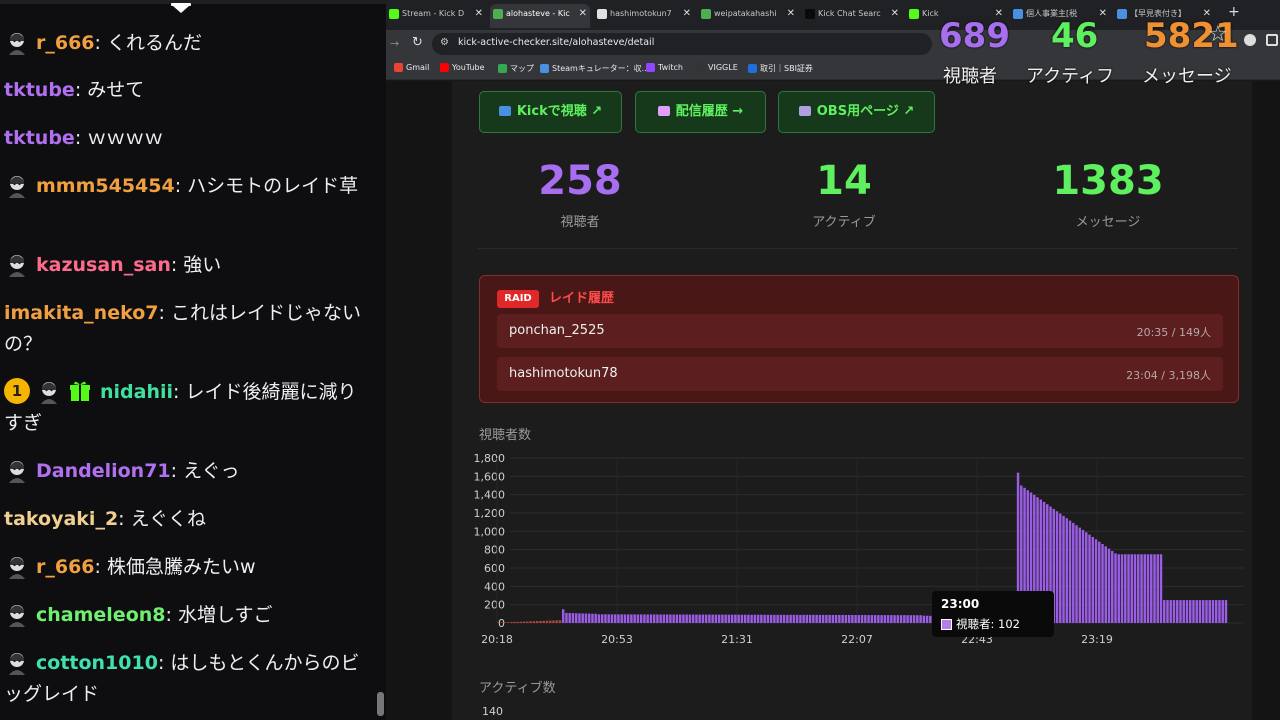 The width and height of the screenshot is (1280, 720). What do you see at coordinates (61, 519) in the screenshot?
I see `chat-username: takoyaki_2` at bounding box center [61, 519].